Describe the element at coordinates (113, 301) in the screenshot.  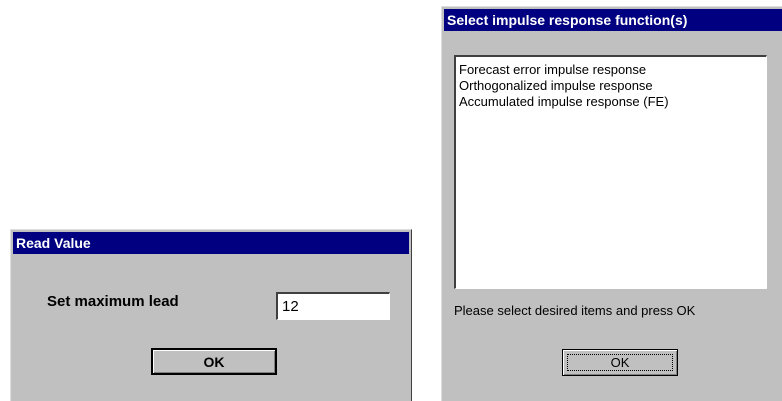
I see `max-lead-label: Set maximum lead` at that location.